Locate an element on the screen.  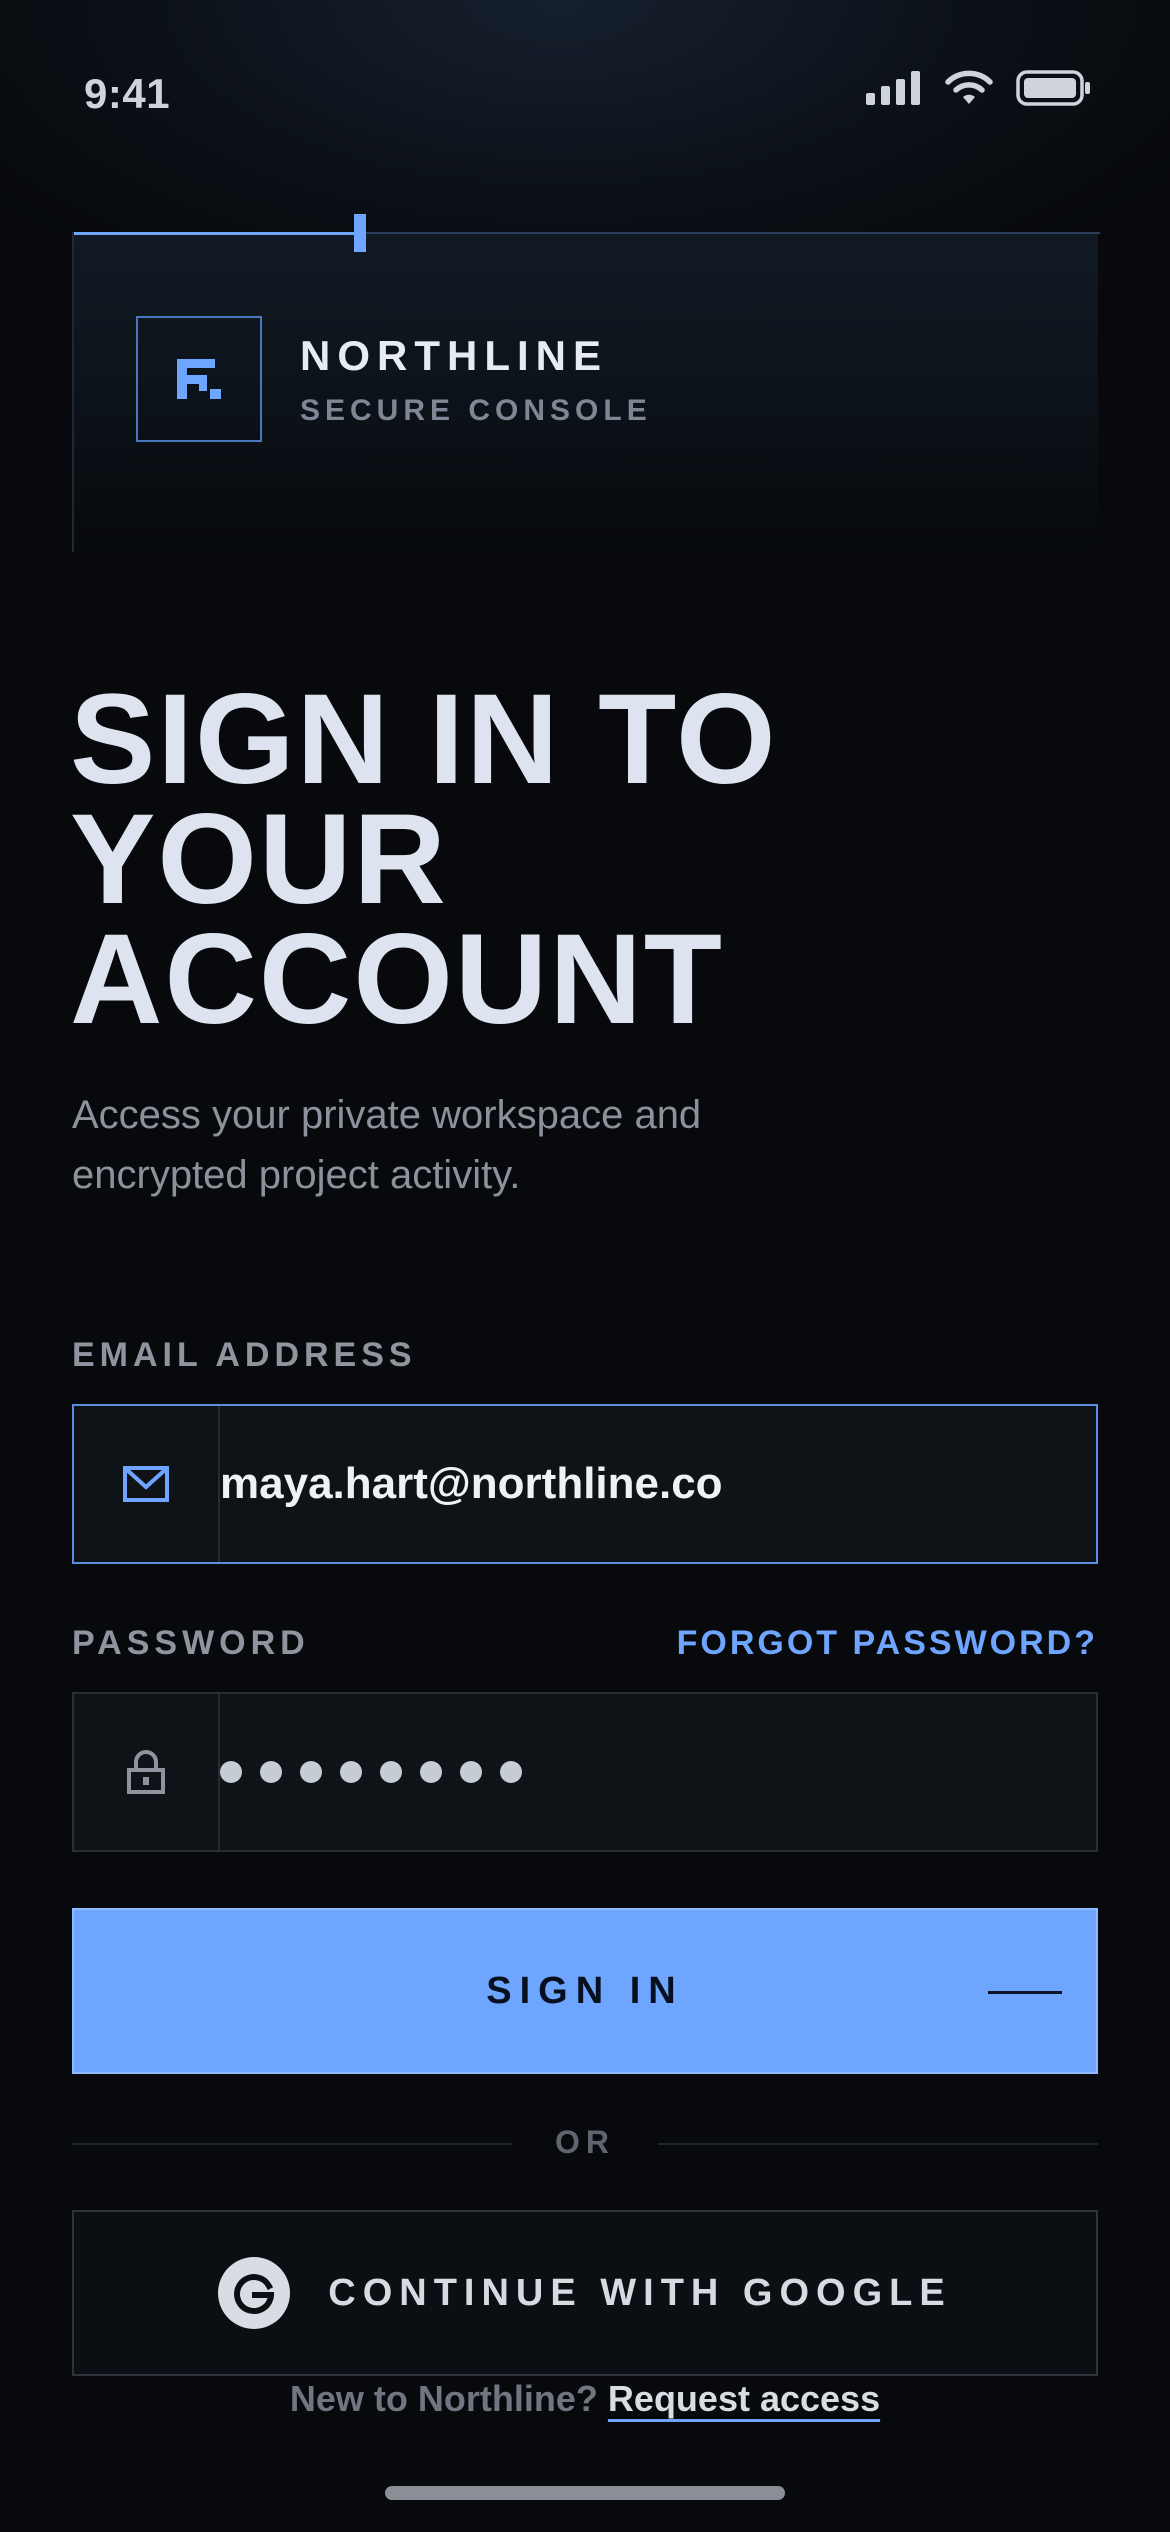
brand-card: NORTHLINE SECURE CONSOLE is located at coordinates (586, 383).